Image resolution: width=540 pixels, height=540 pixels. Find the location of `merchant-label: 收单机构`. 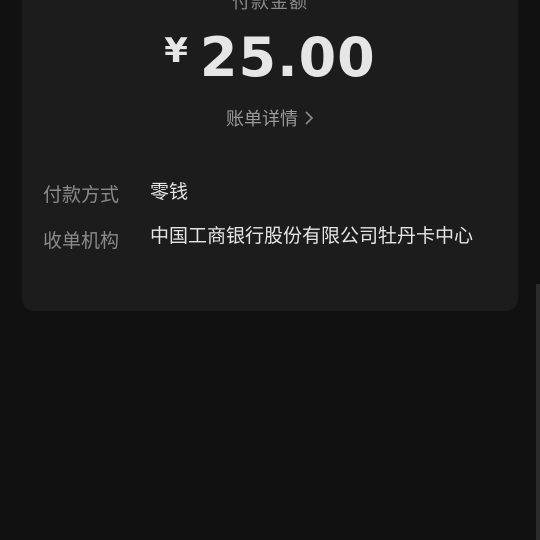

merchant-label: 收单机构 is located at coordinates (81, 241).